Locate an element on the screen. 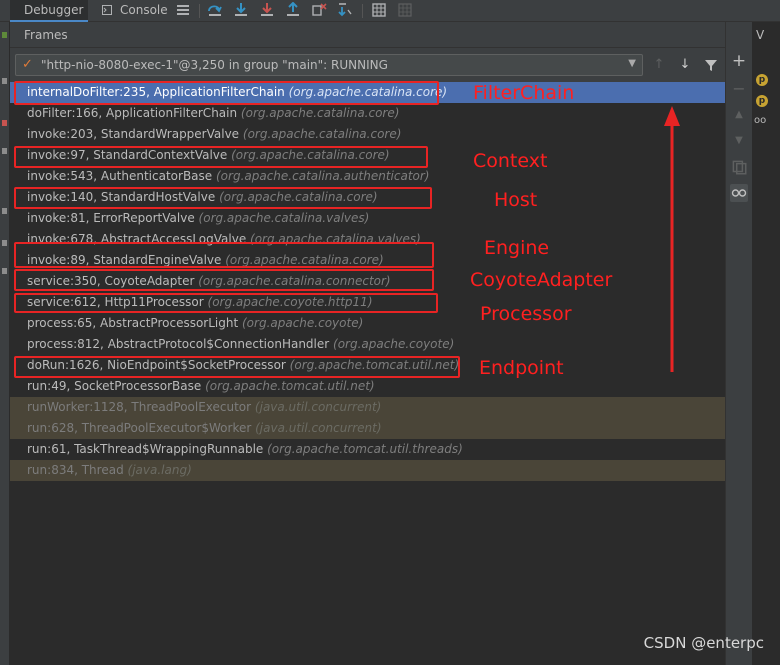 The image size is (780, 665). annotation-box-filterchain is located at coordinates (226, 93).